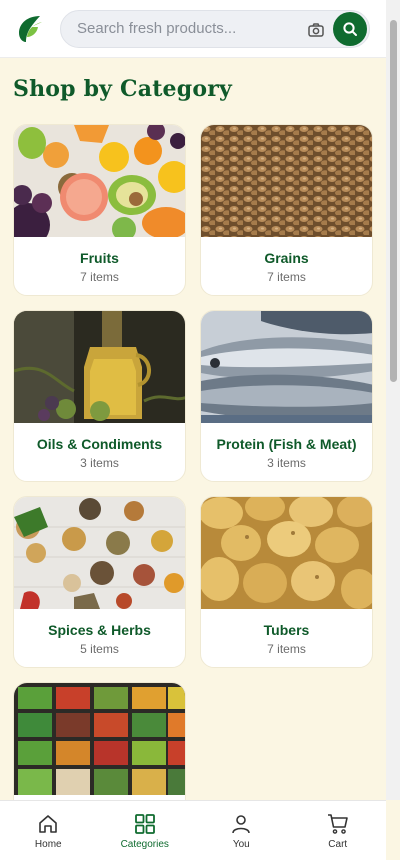 This screenshot has height=860, width=400. I want to click on category-name: Spices & Herbs, so click(99, 630).